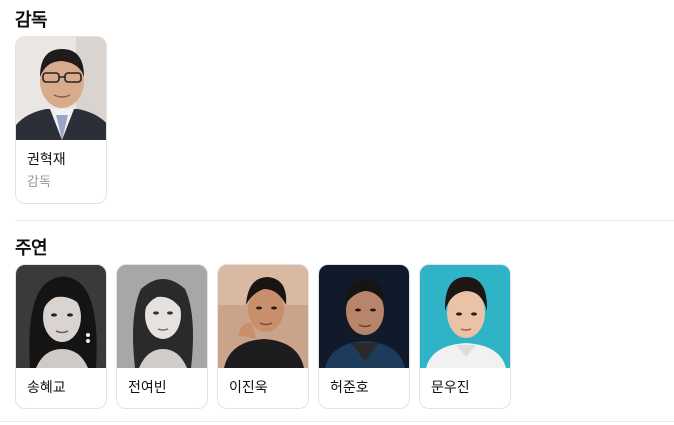  I want to click on cast-info: 전여빈, so click(162, 388).